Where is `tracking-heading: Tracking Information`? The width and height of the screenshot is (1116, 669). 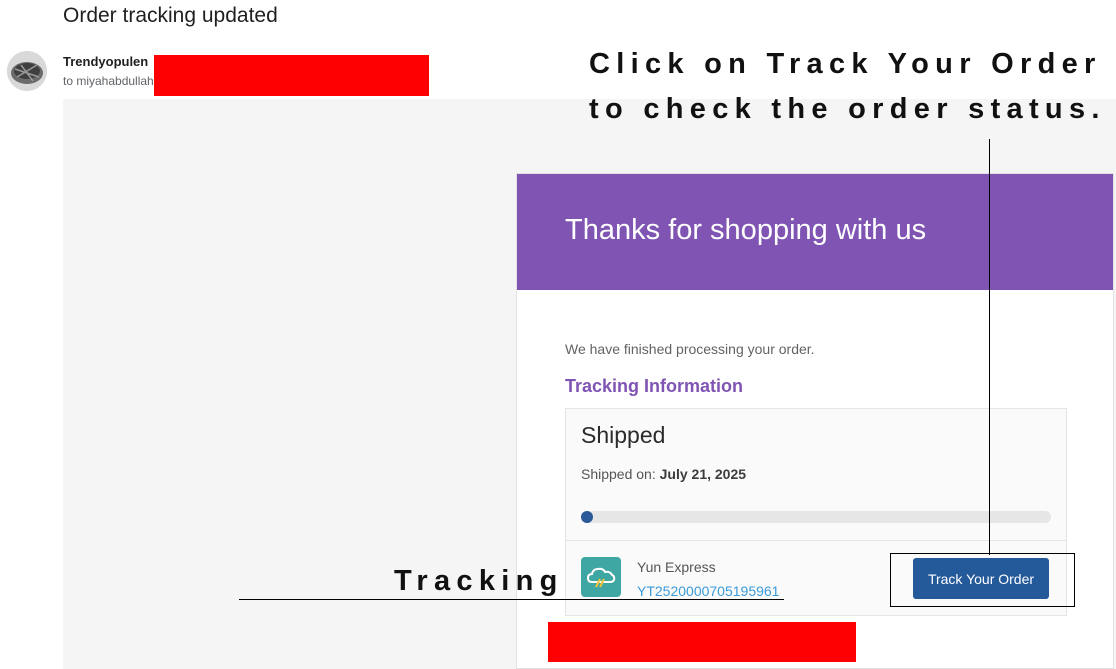 tracking-heading: Tracking Information is located at coordinates (654, 386).